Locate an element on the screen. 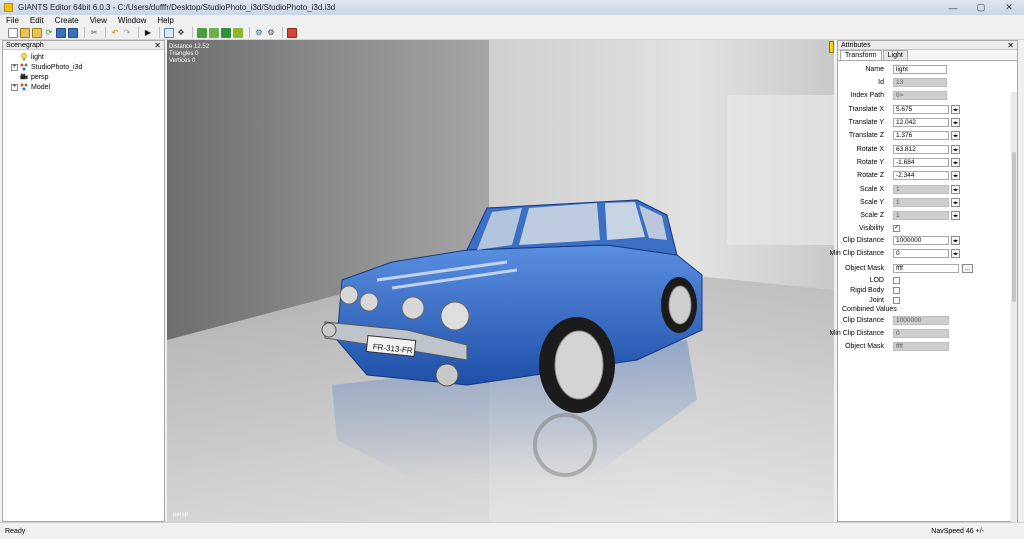 The height and width of the screenshot is (539, 1024). record-icon is located at coordinates (292, 32).